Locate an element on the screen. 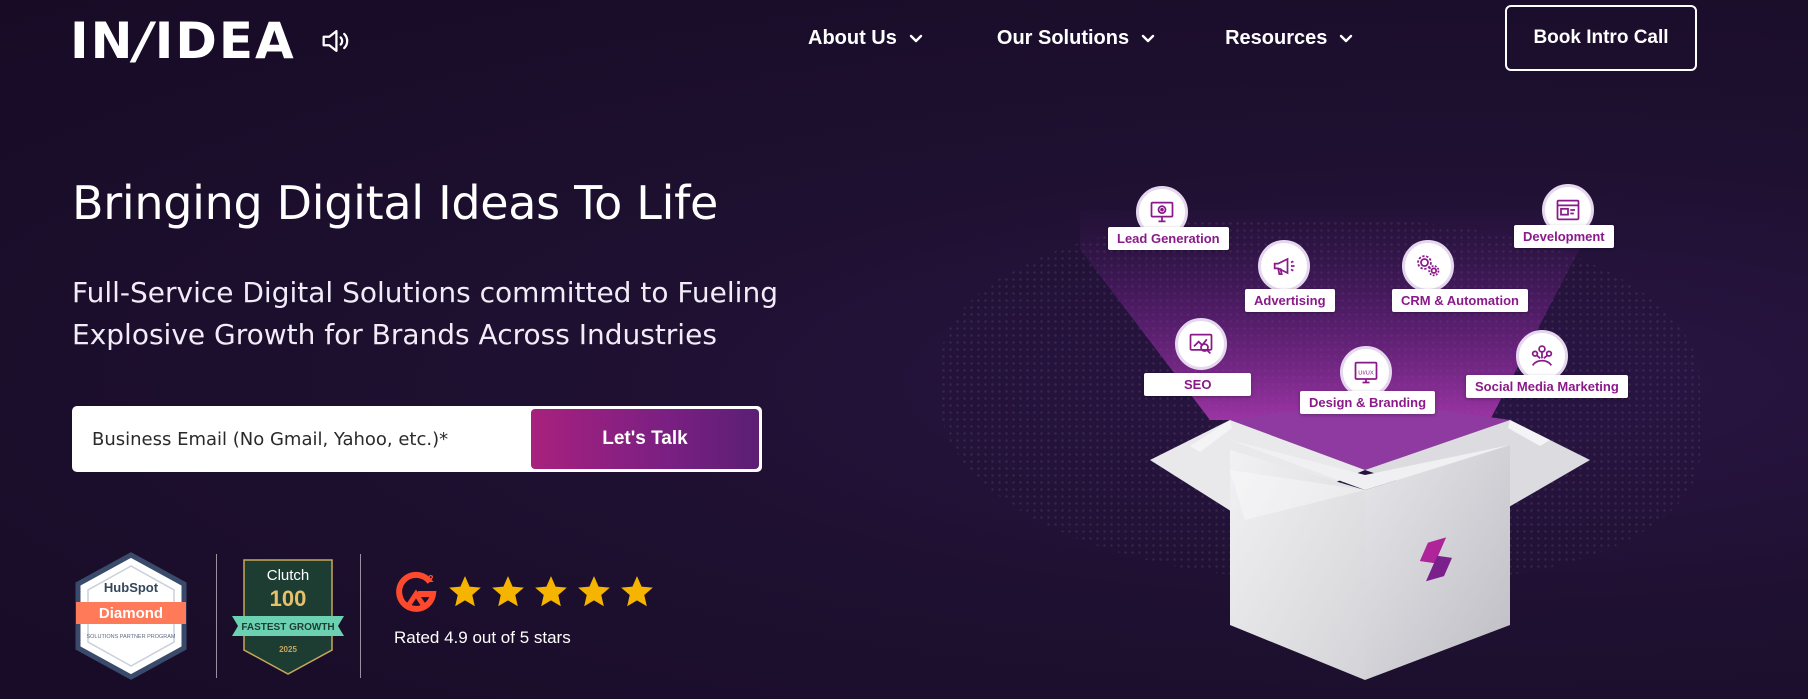  gears-icon is located at coordinates (1428, 266).